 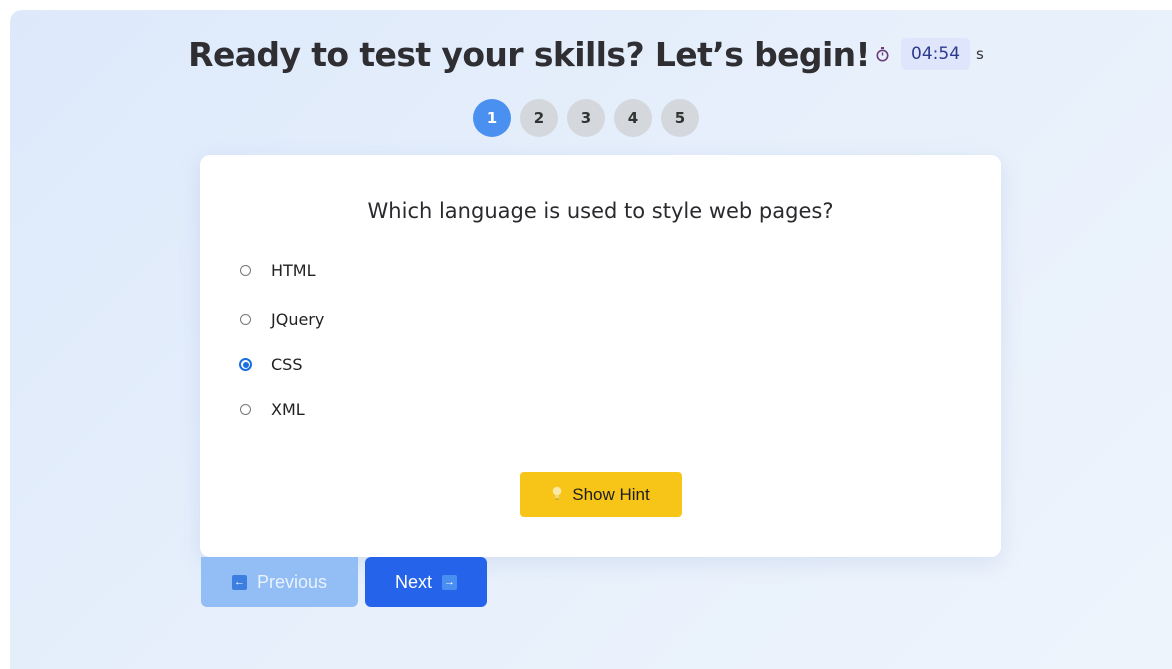 I want to click on timer-display: 04:54, so click(x=936, y=54).